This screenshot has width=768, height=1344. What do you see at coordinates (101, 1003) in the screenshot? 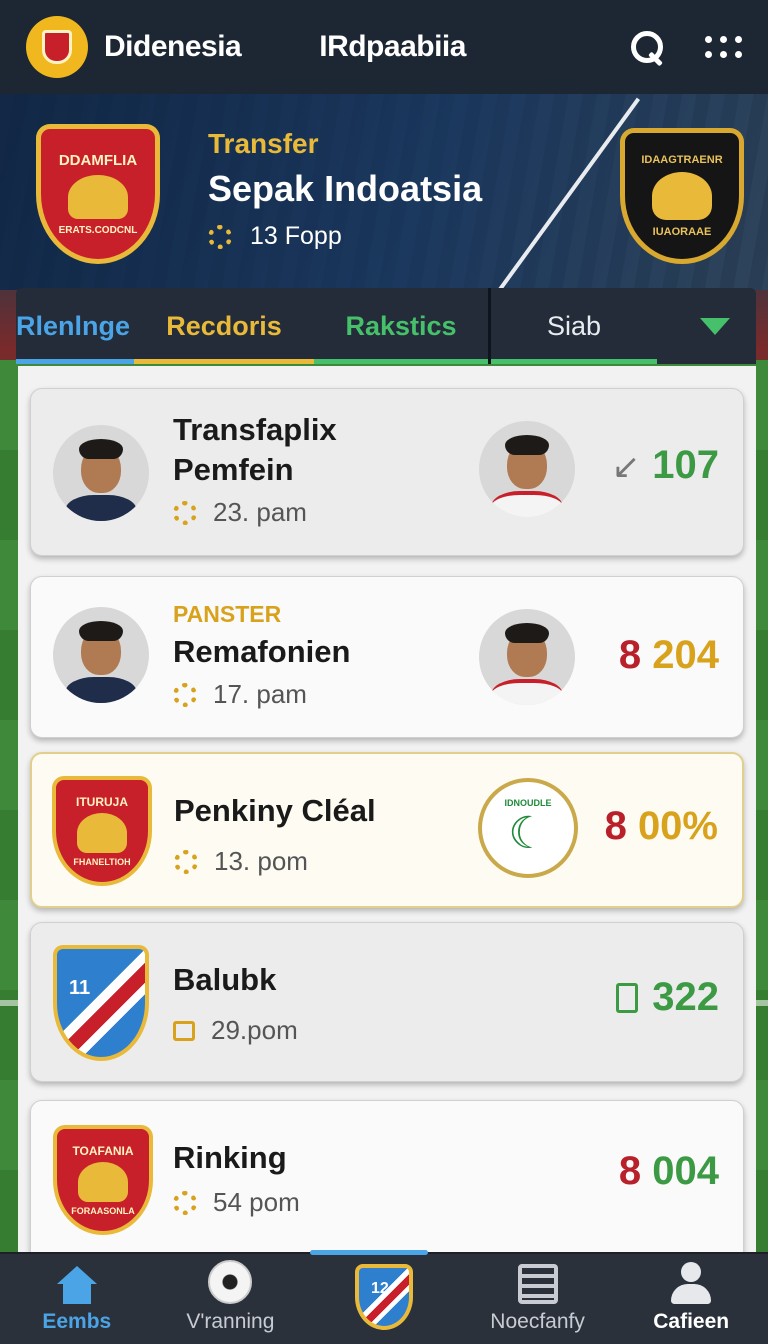
I see `club-badge-left: 11` at bounding box center [101, 1003].